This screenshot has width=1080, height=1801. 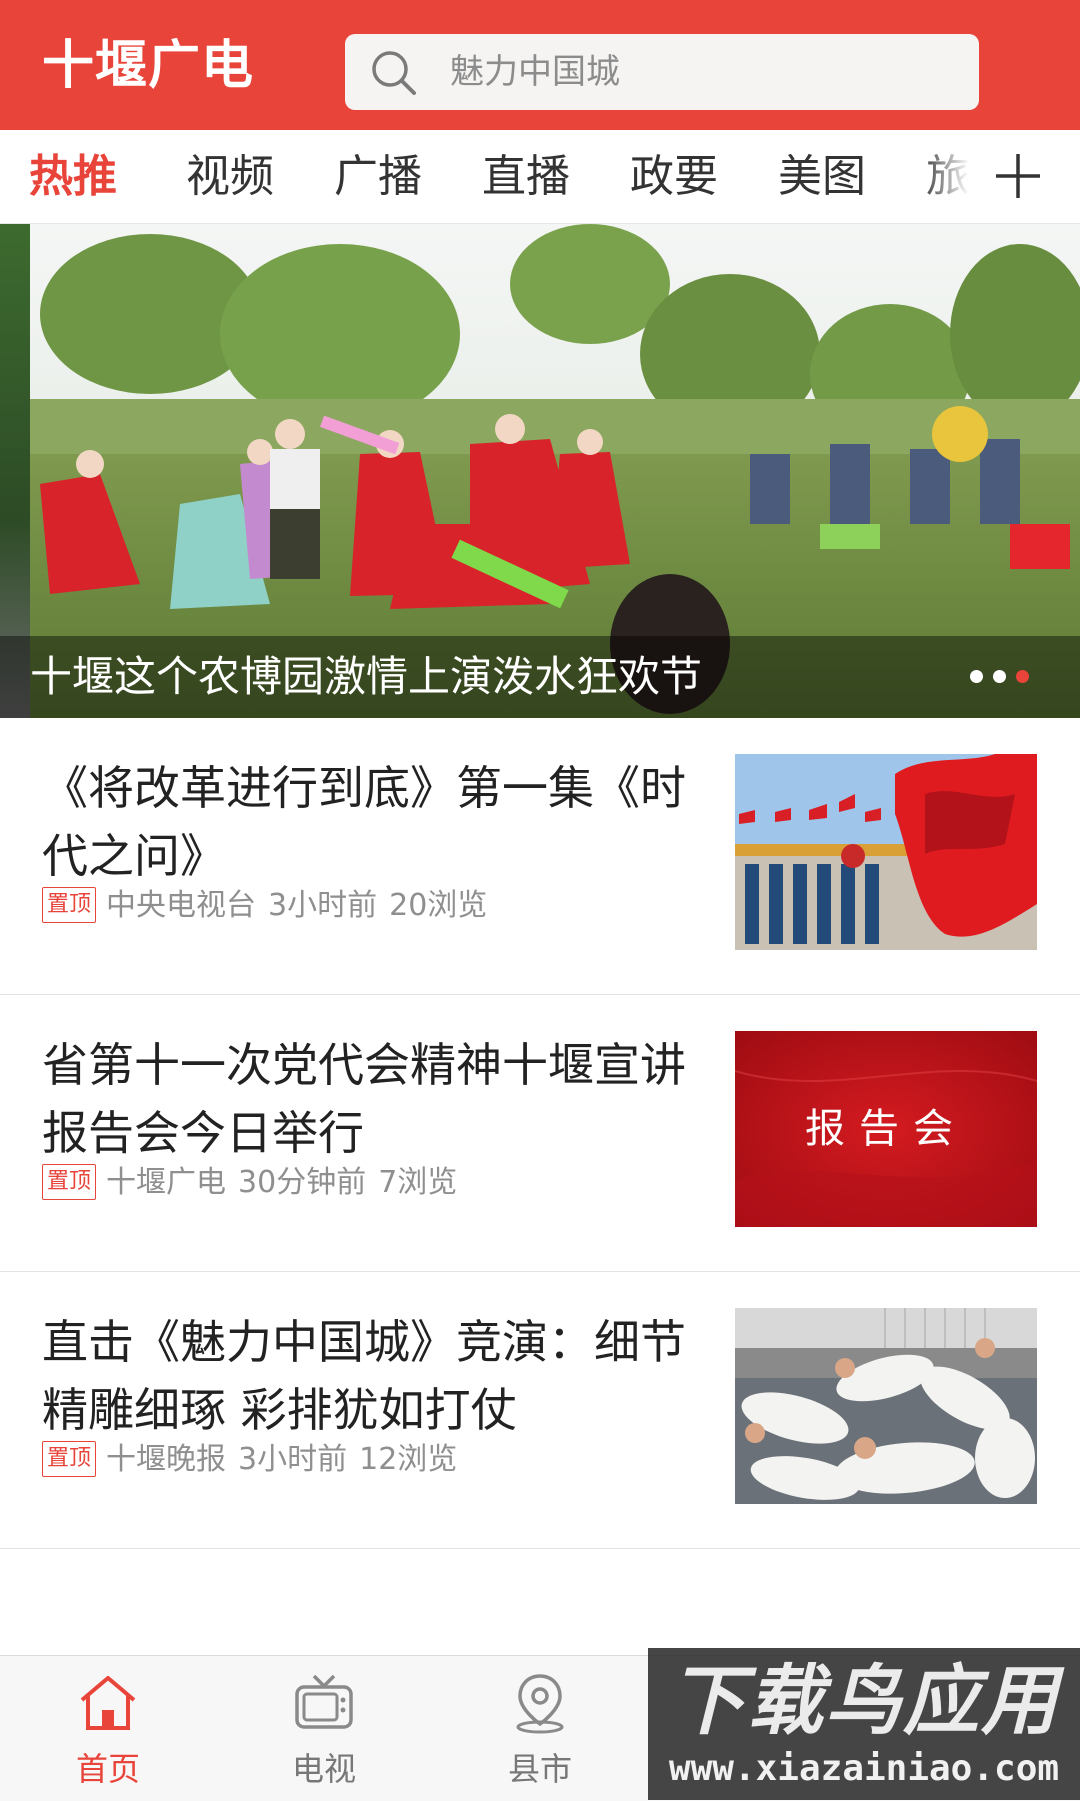 I want to click on nav-home: 首页, so click(x=108, y=1728).